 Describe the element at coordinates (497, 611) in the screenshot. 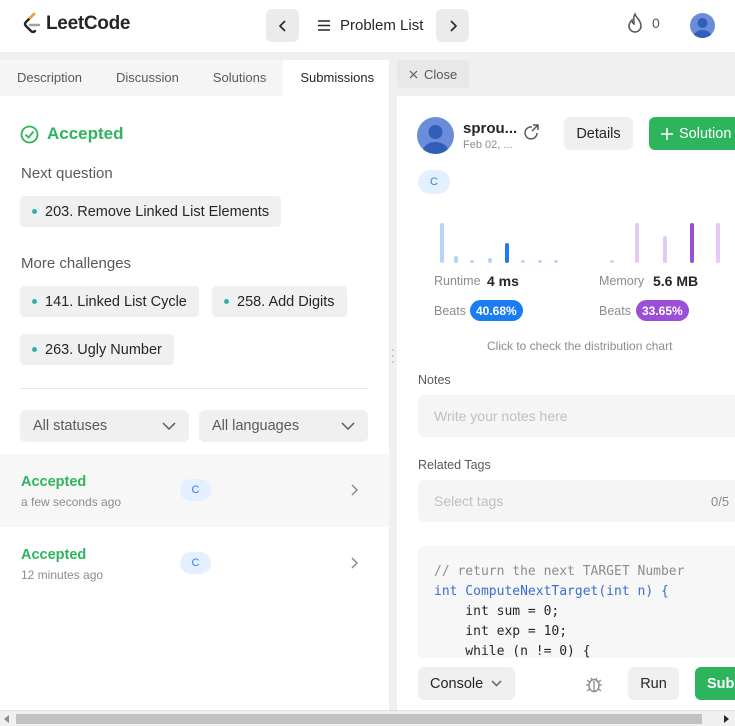

I see `code-line: int sum = 0;` at that location.